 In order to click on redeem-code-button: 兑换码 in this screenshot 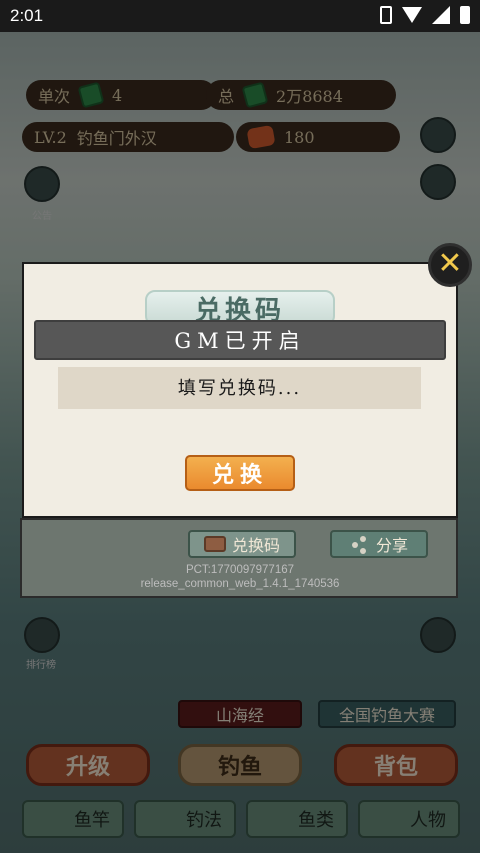, I will do `click(242, 544)`.